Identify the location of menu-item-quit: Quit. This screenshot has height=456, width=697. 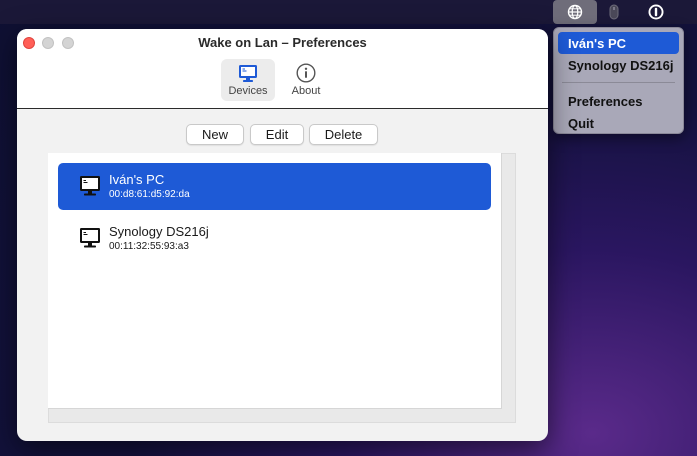
(618, 123).